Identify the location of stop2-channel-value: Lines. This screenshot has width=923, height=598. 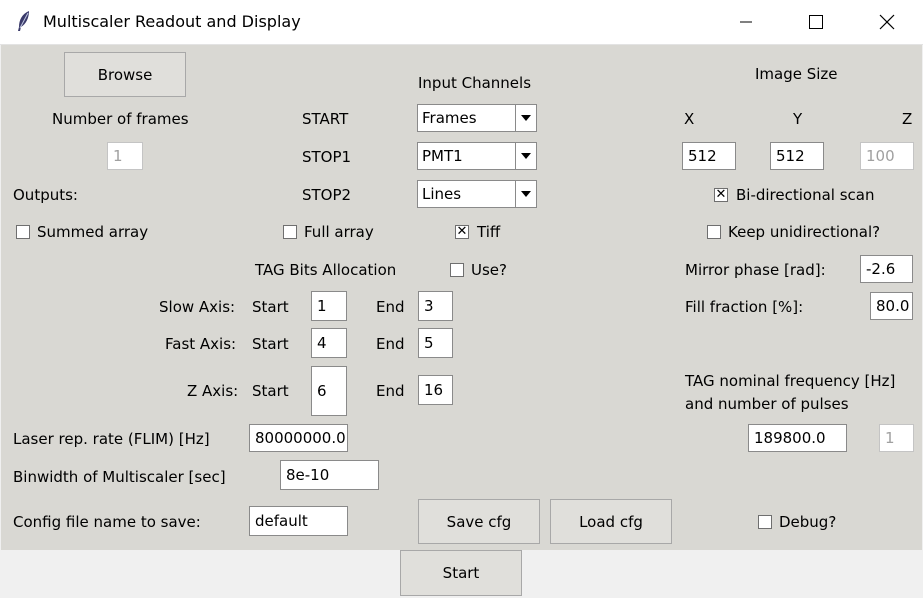
(442, 194).